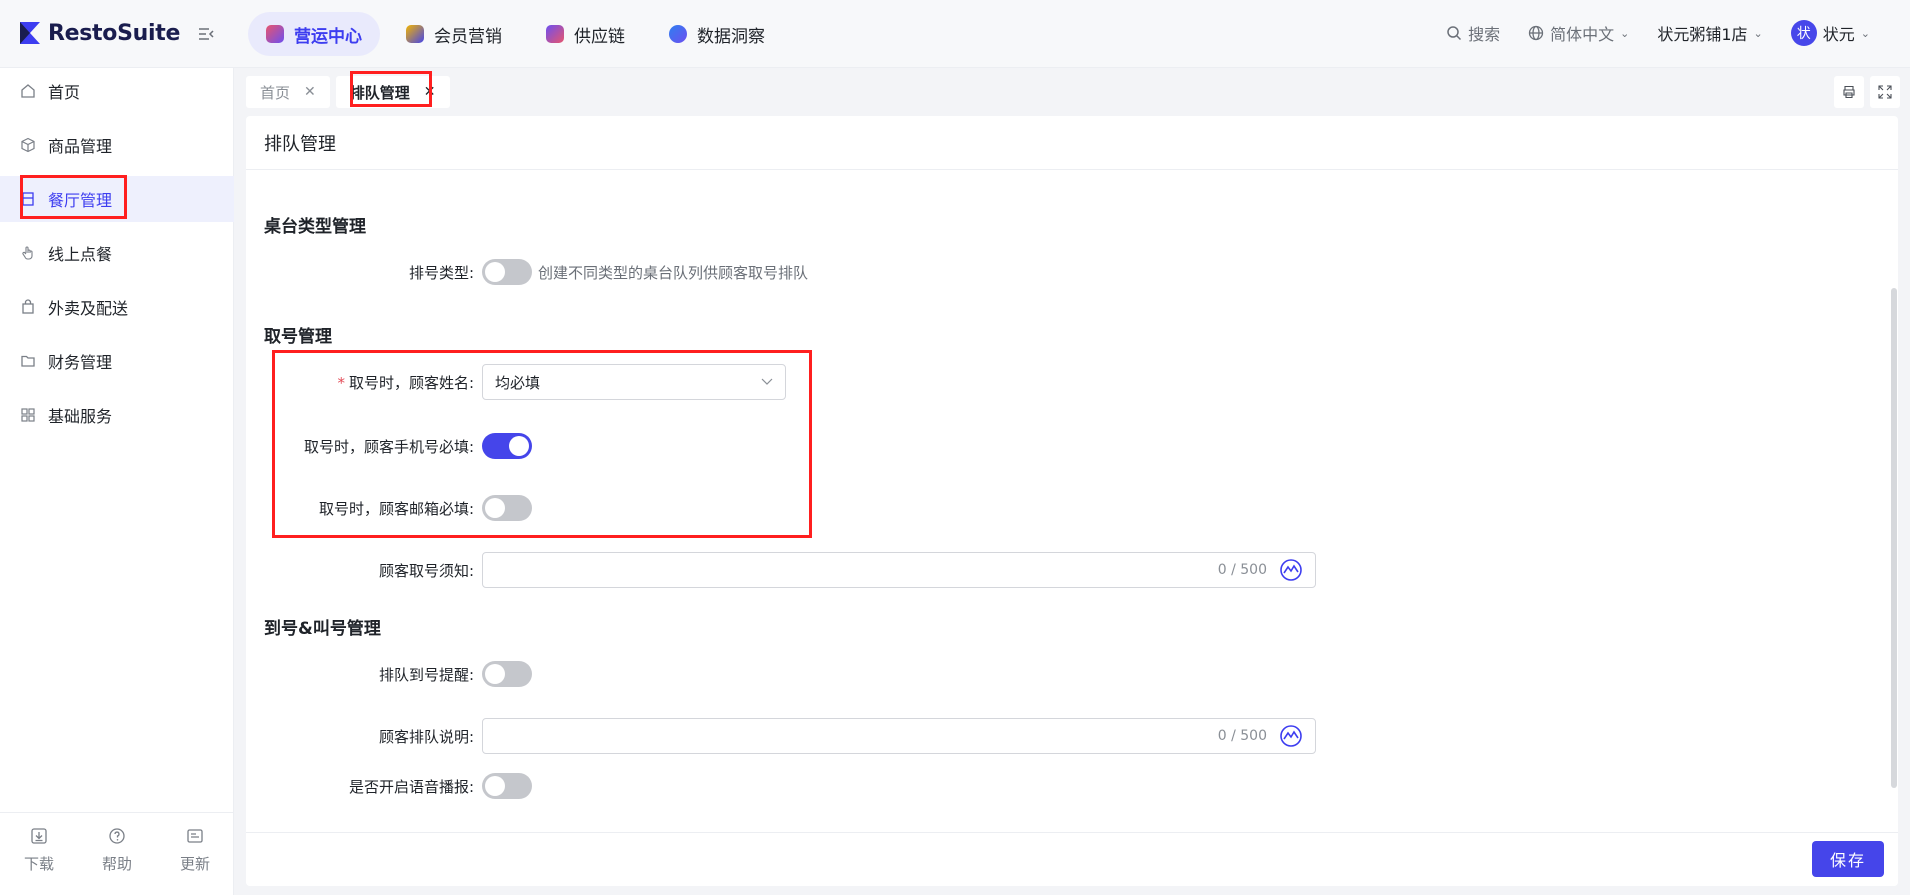  I want to click on nav-operations-center: 营运中心, so click(314, 34).